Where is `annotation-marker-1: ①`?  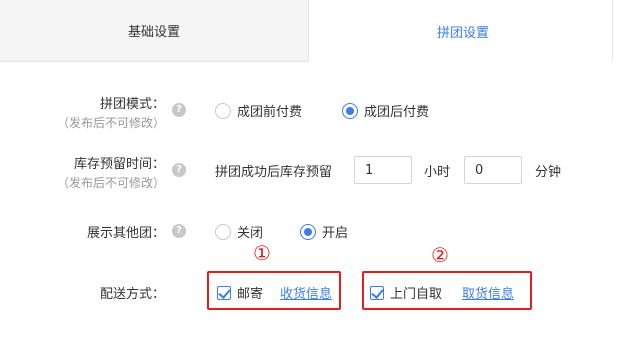 annotation-marker-1: ① is located at coordinates (262, 253).